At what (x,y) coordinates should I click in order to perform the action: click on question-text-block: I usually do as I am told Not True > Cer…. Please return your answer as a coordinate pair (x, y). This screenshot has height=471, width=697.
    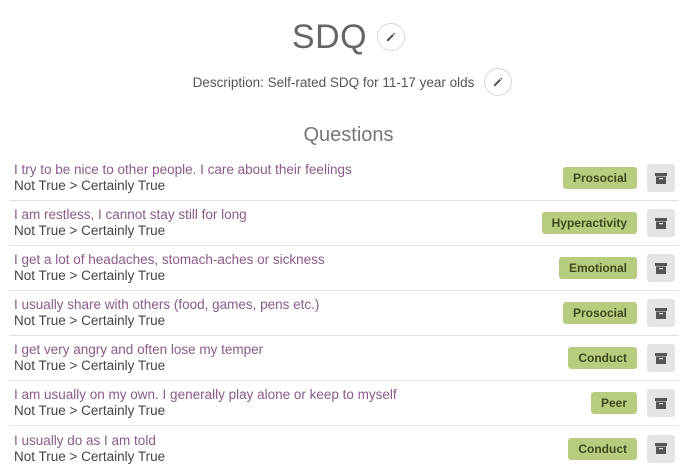
    Looking at the image, I should click on (291, 449).